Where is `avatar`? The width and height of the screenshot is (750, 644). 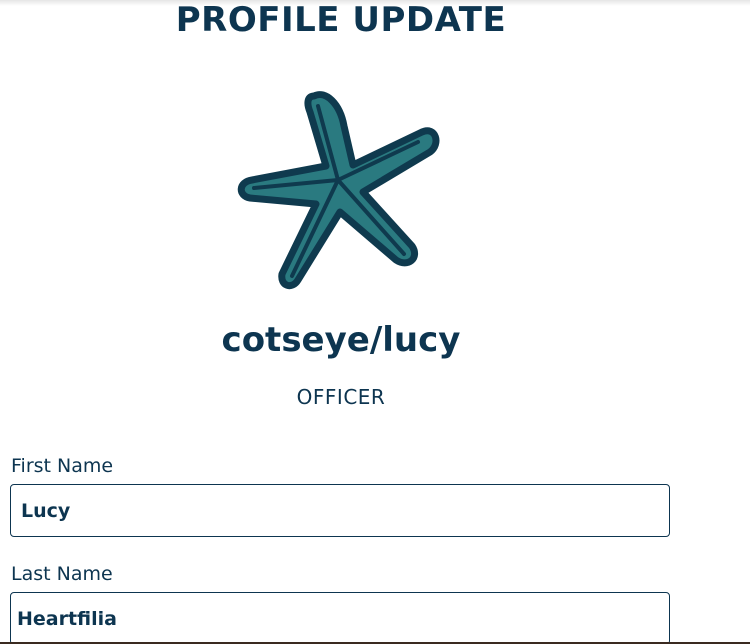 avatar is located at coordinates (338, 190).